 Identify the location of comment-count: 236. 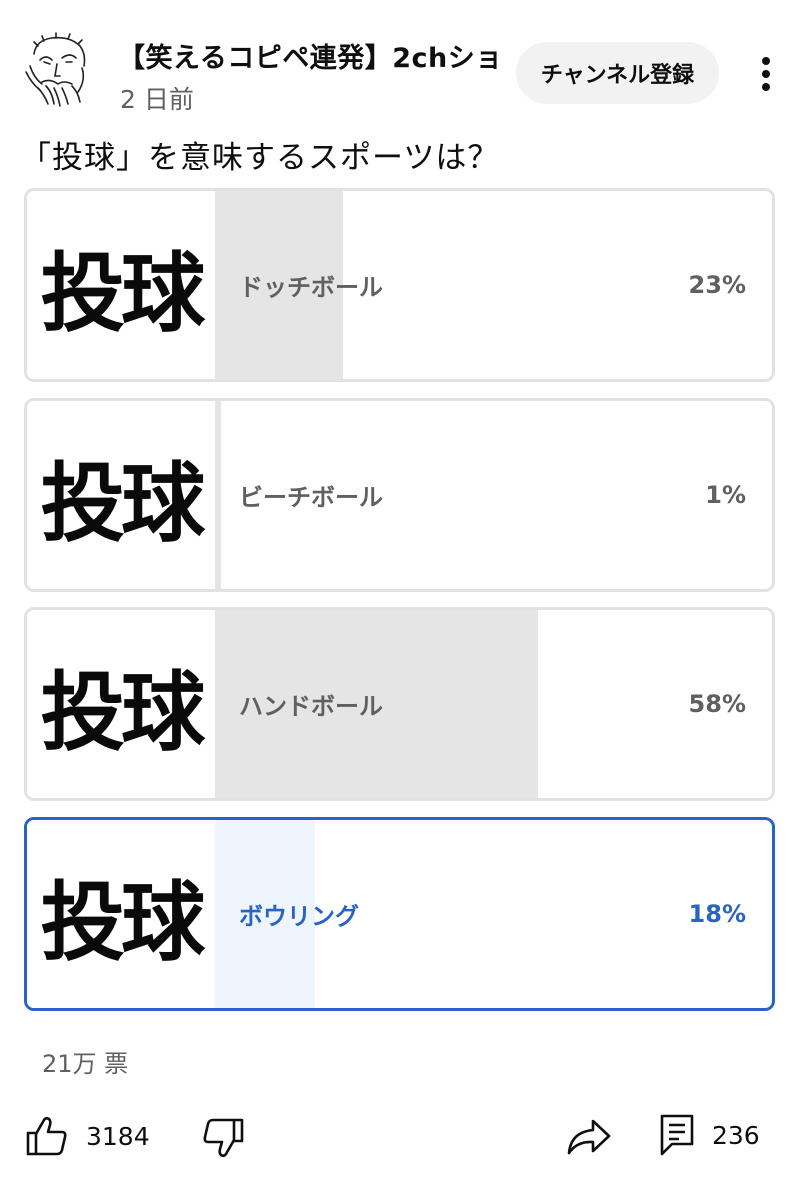
(736, 1135).